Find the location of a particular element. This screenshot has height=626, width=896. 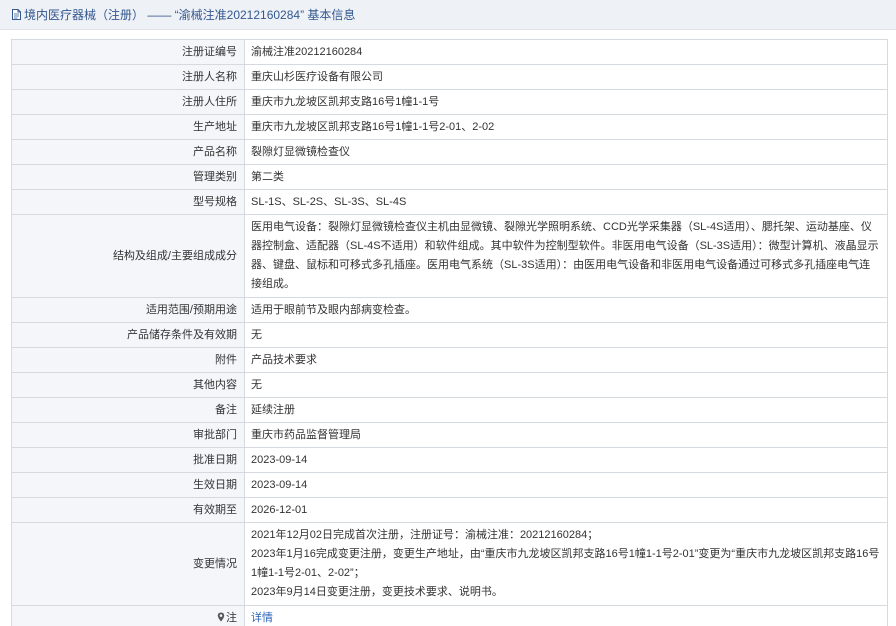

pin-icon is located at coordinates (221, 616).